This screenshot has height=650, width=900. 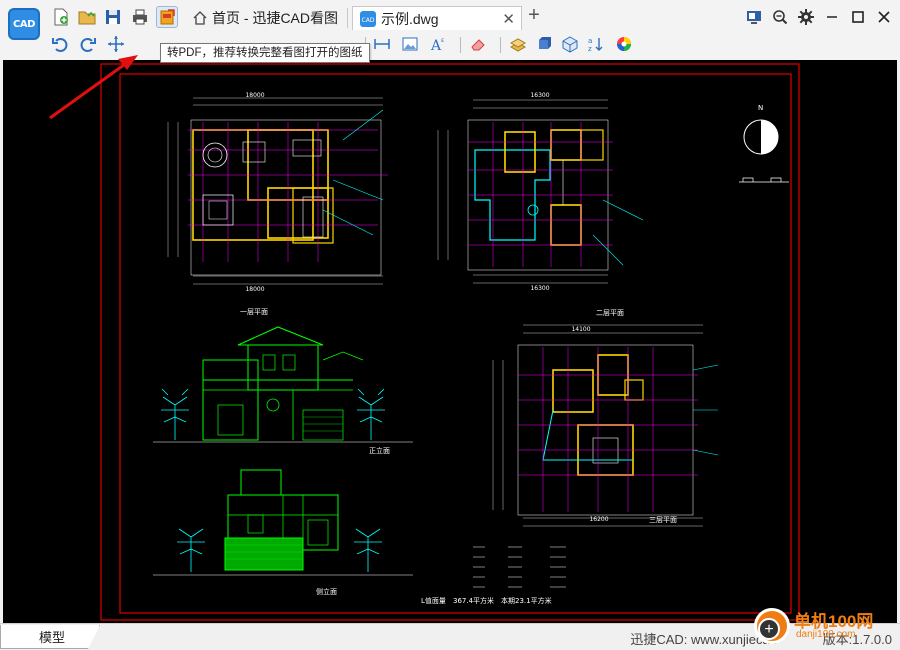 I want to click on app-logo: CAD, so click(x=24, y=24).